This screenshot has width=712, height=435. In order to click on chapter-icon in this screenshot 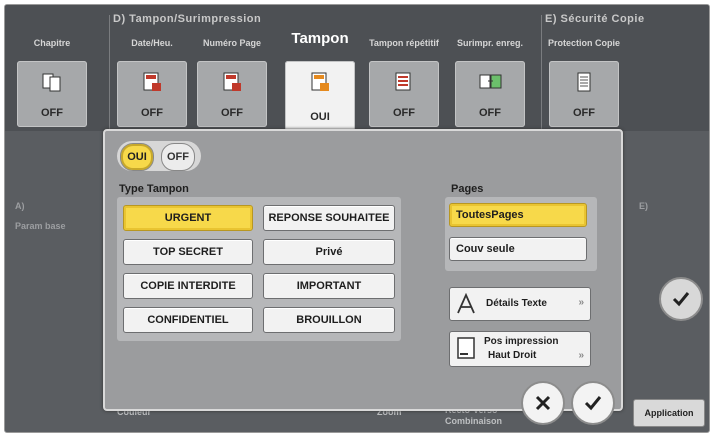, I will do `click(51, 82)`.